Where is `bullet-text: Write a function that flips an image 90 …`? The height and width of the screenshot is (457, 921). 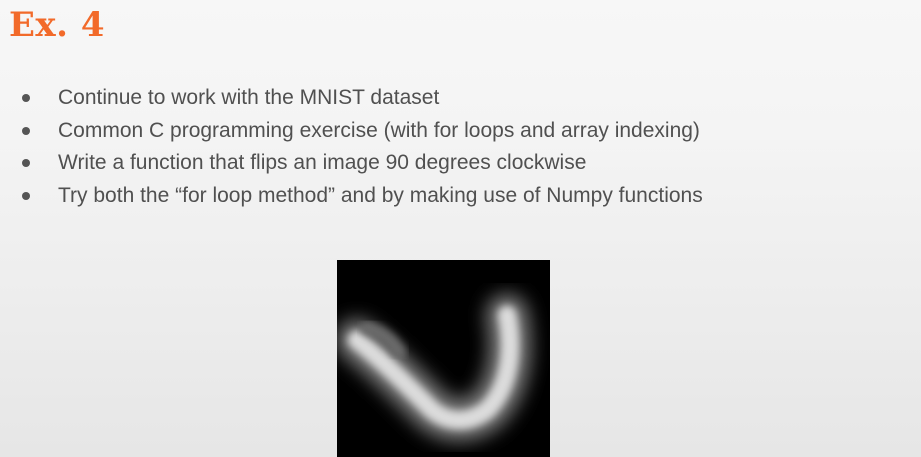 bullet-text: Write a function that flips an image 90 … is located at coordinates (322, 162).